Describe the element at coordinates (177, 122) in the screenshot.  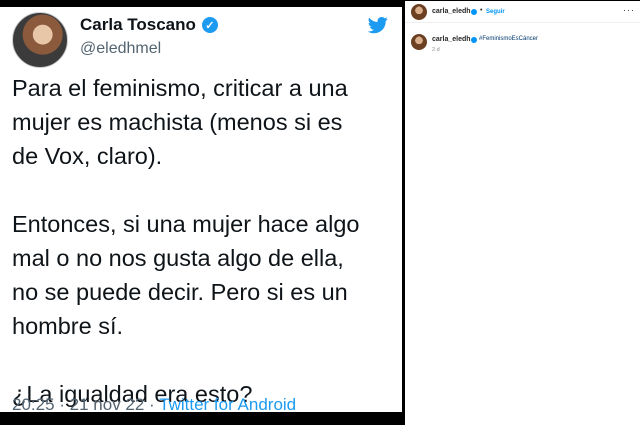
I see `tweet-line: mujer es machista (menos si es` at that location.